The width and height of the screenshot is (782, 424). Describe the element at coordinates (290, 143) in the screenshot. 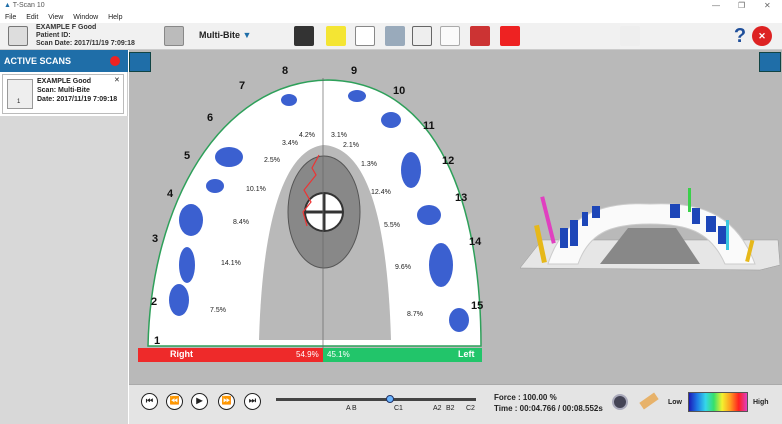

I see `percent-tooth-7: 3.4%` at that location.